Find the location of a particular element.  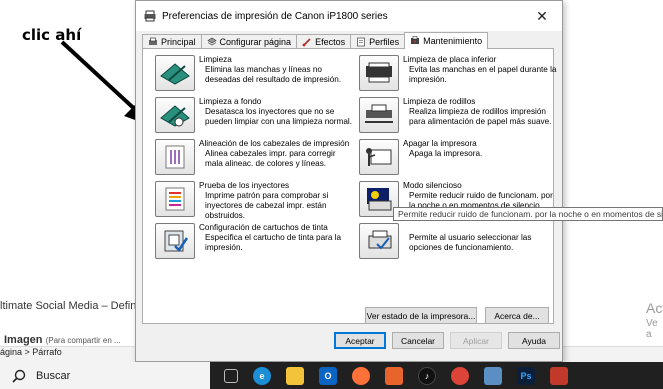

tiktok-icon: ♪ is located at coordinates (427, 375).